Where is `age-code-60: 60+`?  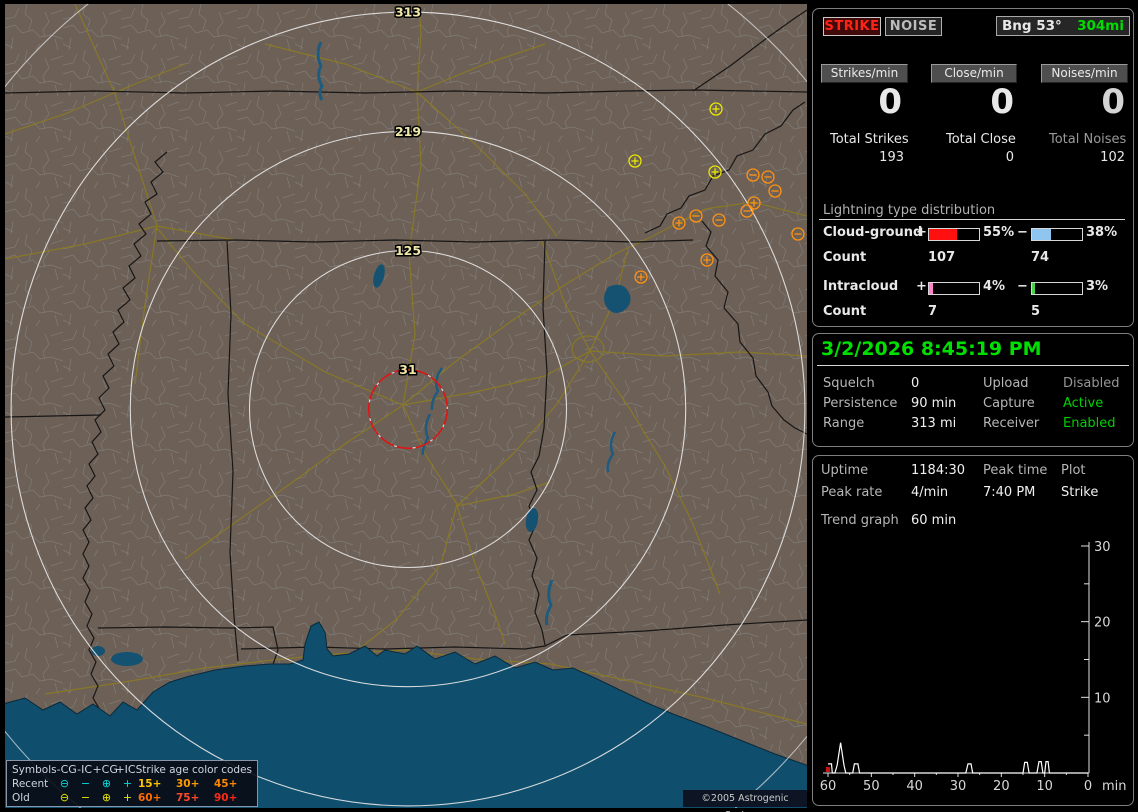
age-code-60: 60+ is located at coordinates (150, 798).